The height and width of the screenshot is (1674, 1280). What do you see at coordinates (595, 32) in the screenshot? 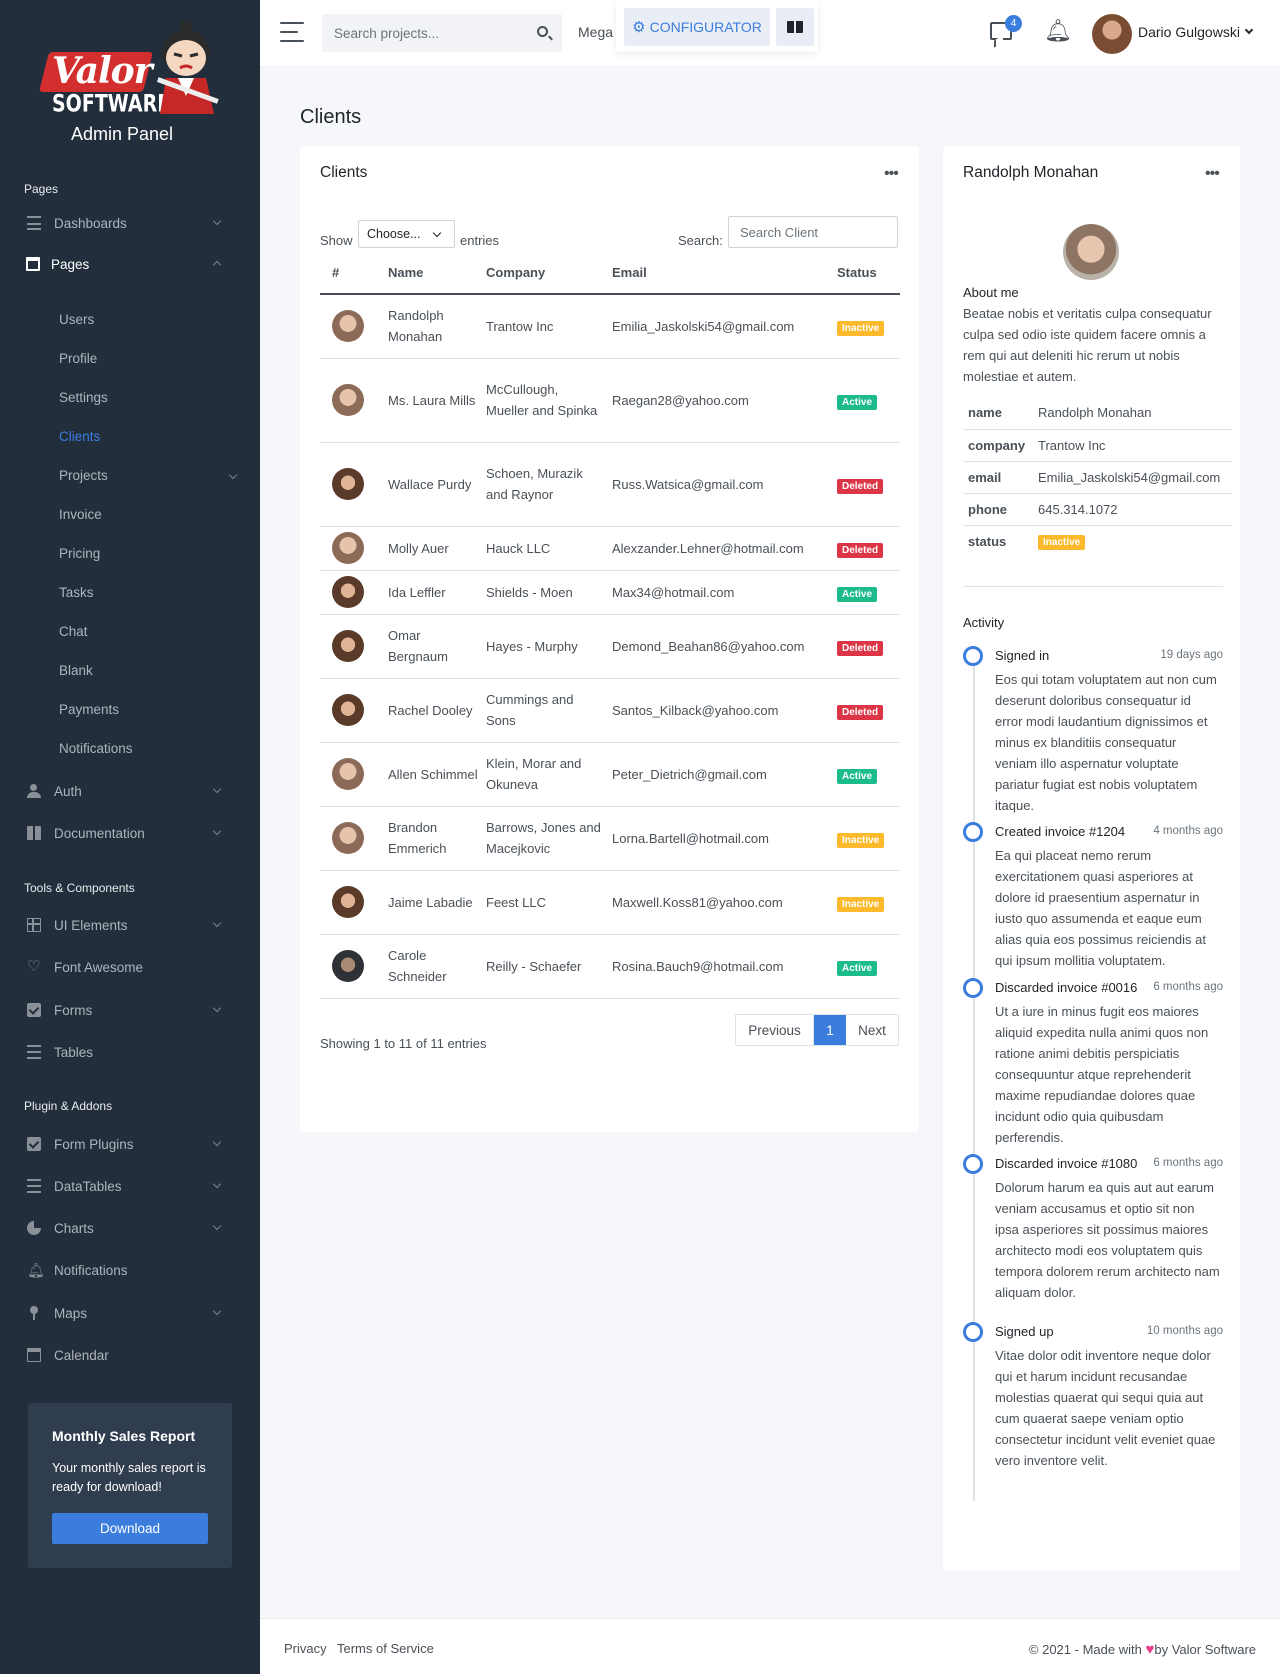
I see `mega-menu-link: Mega` at bounding box center [595, 32].